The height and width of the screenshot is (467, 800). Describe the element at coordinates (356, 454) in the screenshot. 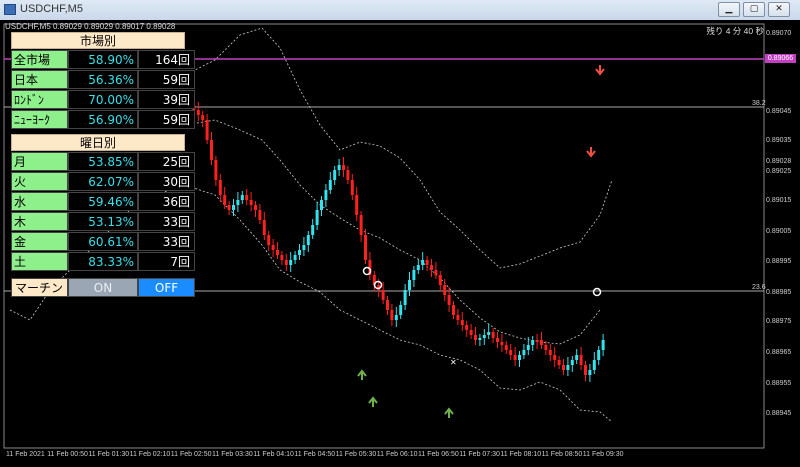

I see `time-label: 11 Feb 05:30` at that location.